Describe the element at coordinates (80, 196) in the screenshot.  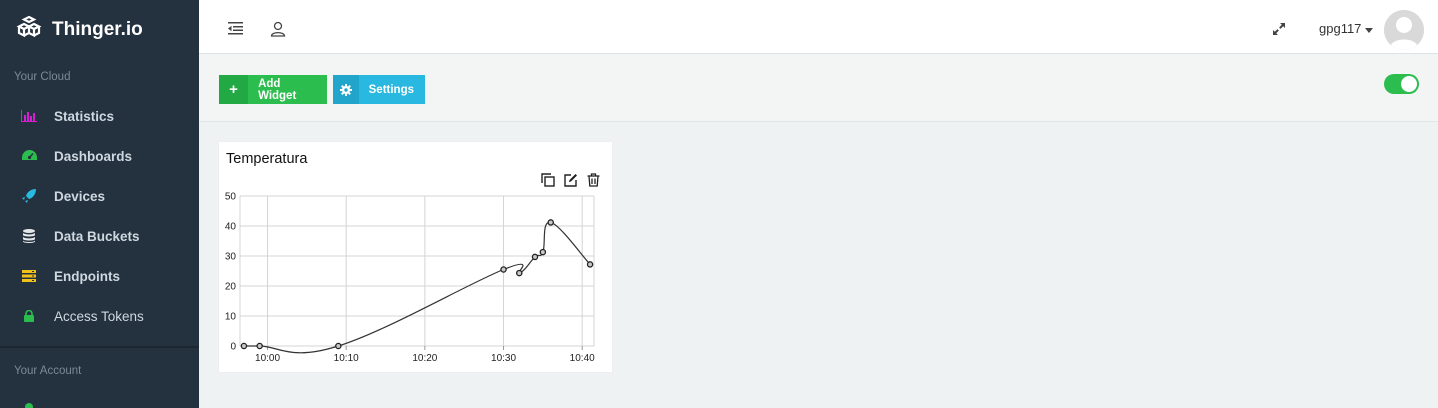
I see `sidebar-item-label: Devices` at that location.